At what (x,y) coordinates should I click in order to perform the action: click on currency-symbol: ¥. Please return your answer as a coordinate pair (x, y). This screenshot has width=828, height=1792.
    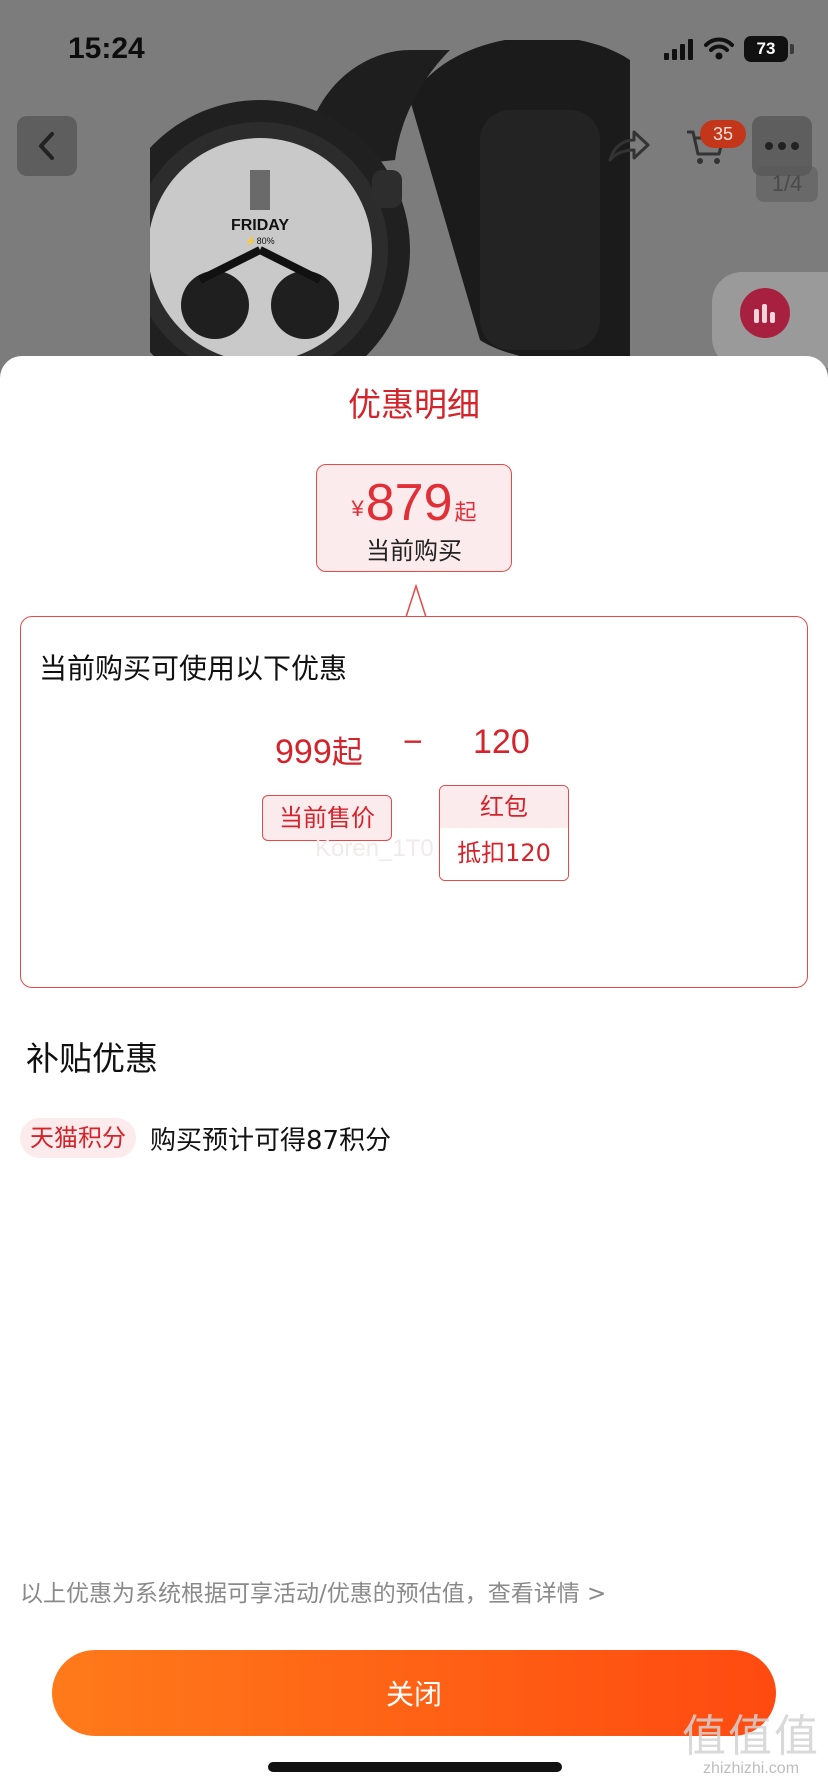
    Looking at the image, I should click on (357, 508).